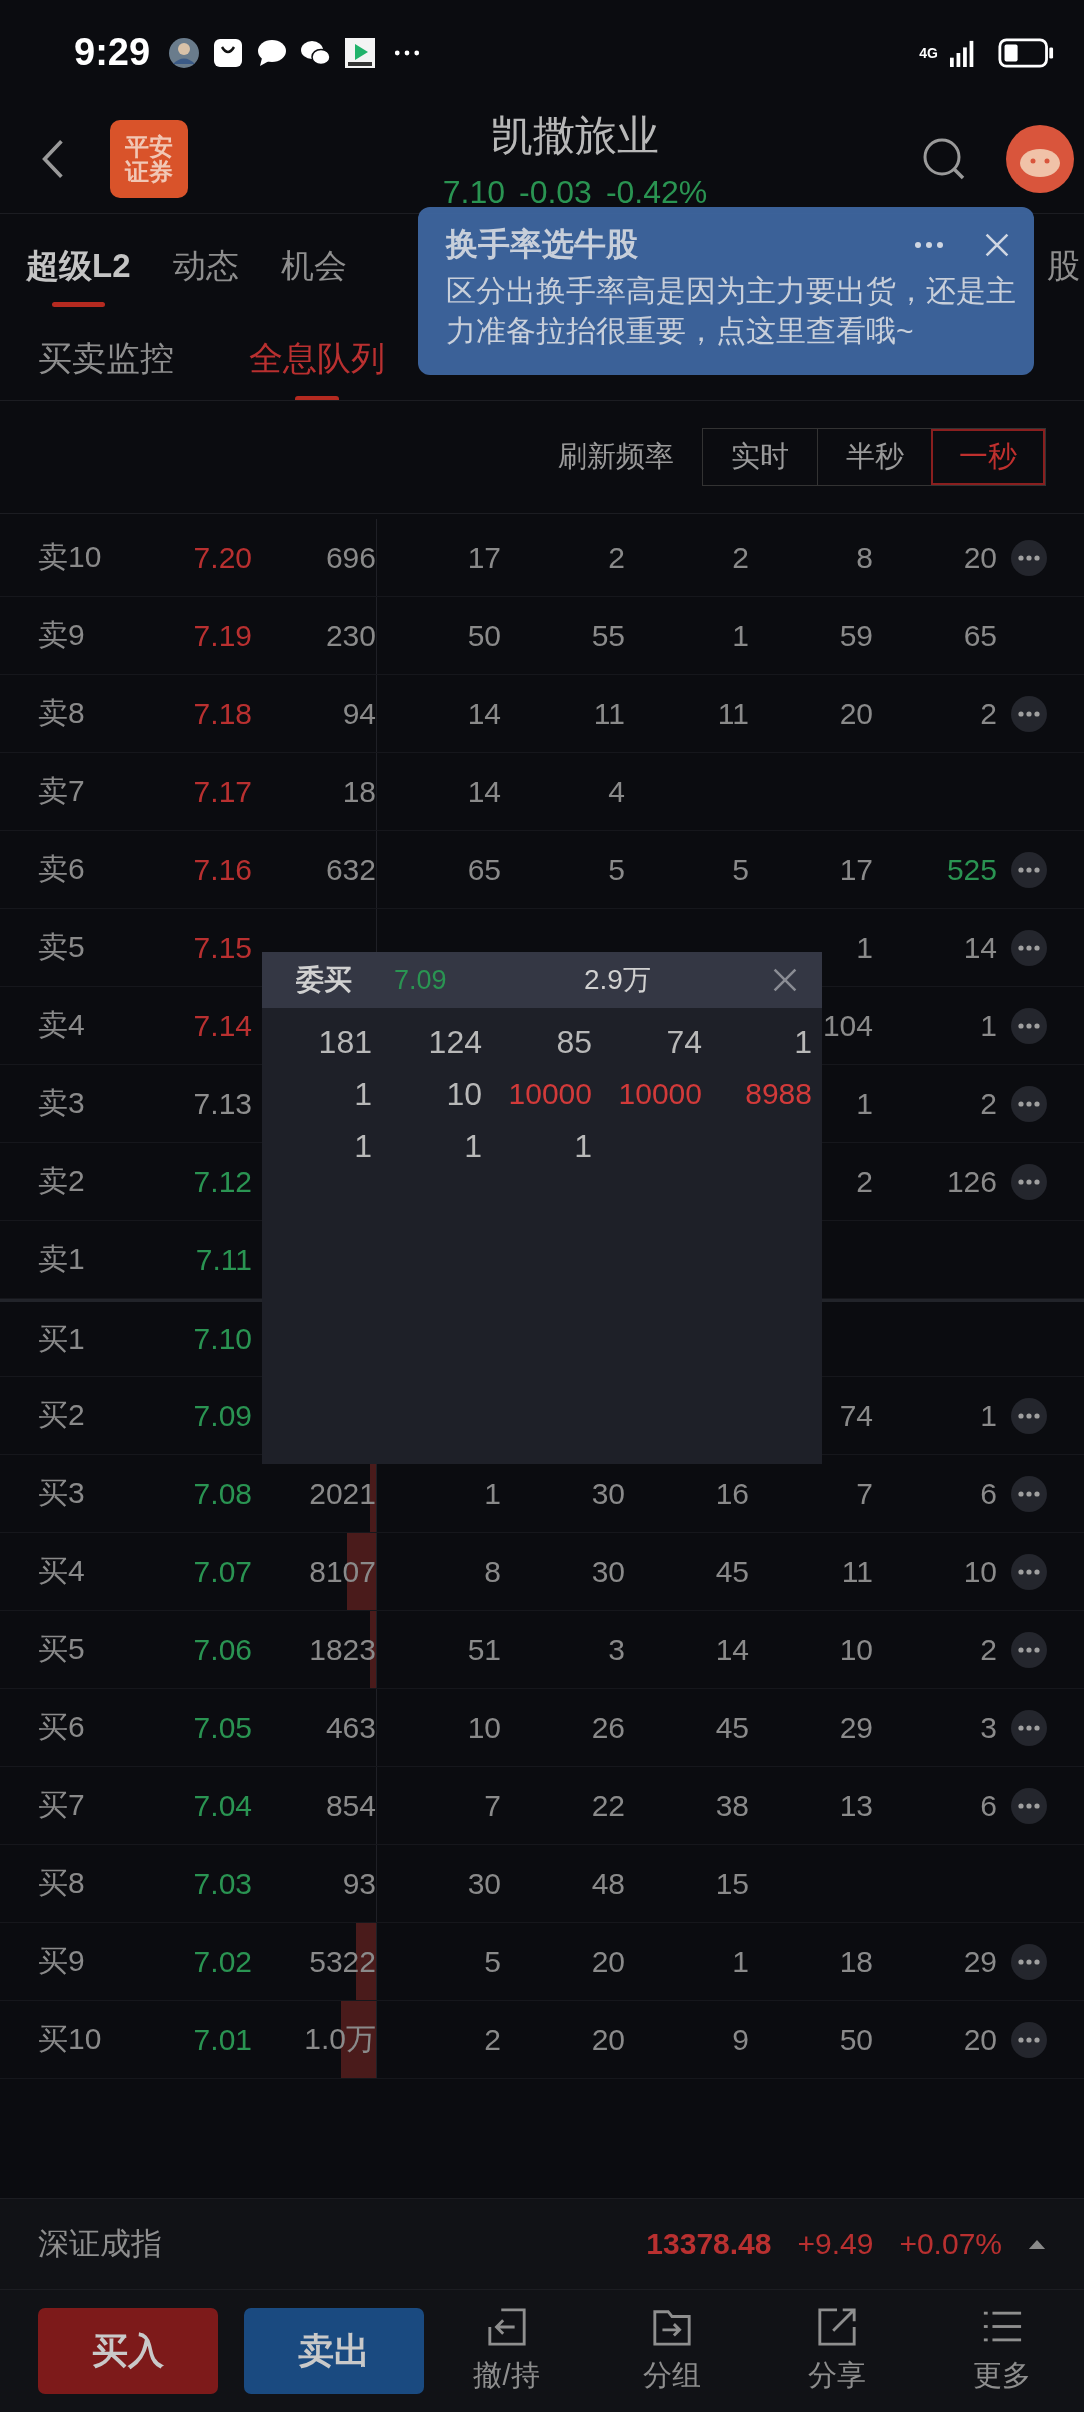 This screenshot has height=2412, width=1084. I want to click on sub-tab: 买卖监控, so click(106, 359).